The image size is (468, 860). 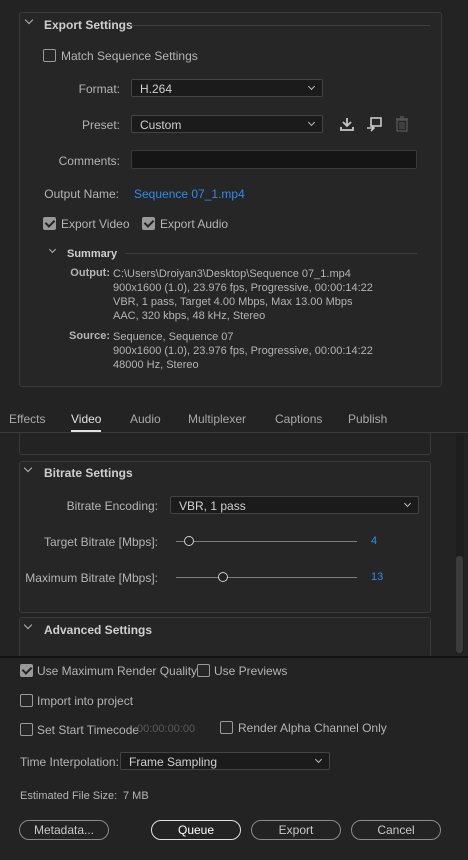 What do you see at coordinates (91, 578) in the screenshot?
I see `max-bitrate-label: Maximum Bitrate [Mbps]:` at bounding box center [91, 578].